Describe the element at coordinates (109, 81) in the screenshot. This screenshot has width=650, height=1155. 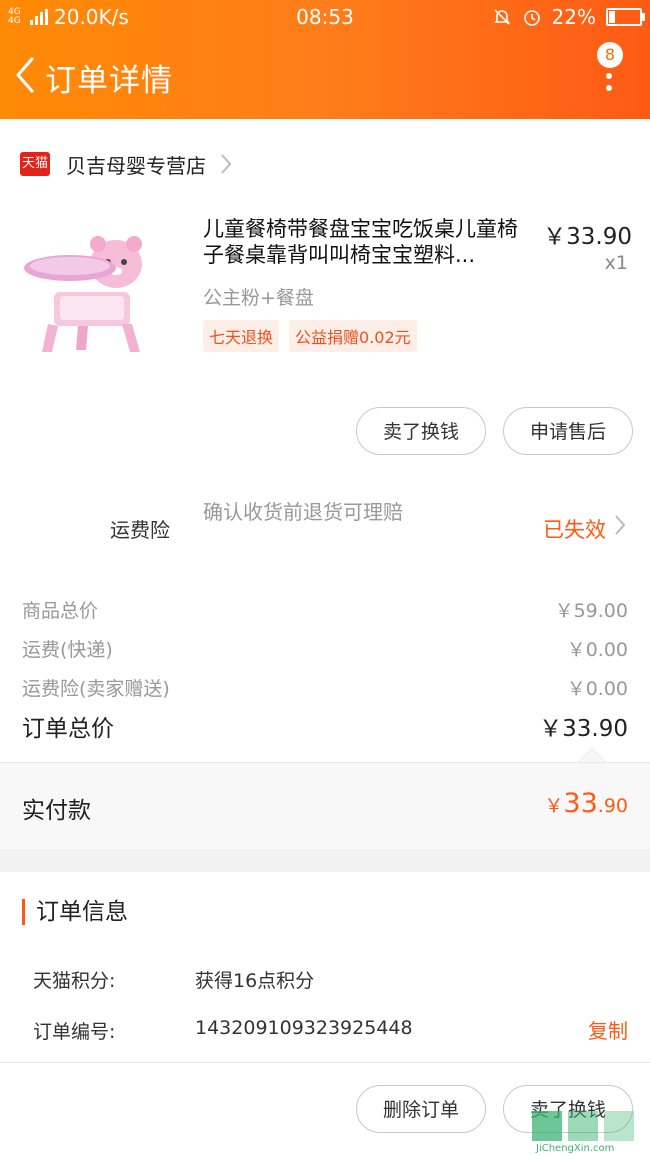
I see `page-title: 订单详情` at that location.